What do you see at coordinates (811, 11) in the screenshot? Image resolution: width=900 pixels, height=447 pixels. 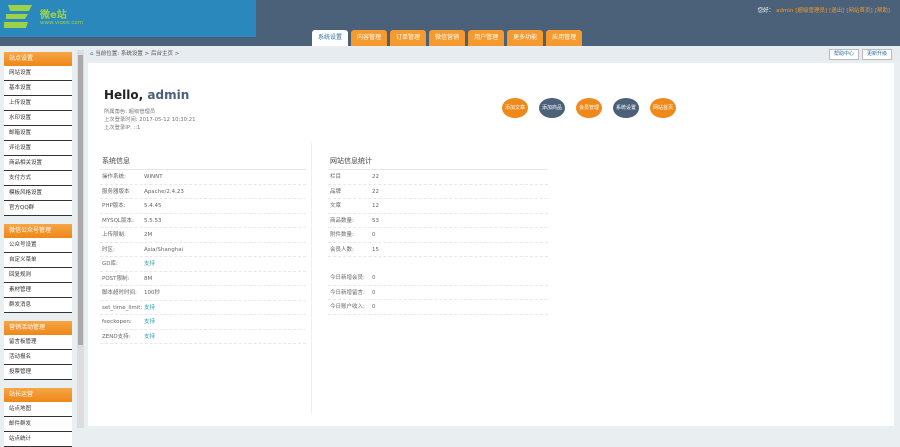 I see `role-link: [超级管理员]` at bounding box center [811, 11].